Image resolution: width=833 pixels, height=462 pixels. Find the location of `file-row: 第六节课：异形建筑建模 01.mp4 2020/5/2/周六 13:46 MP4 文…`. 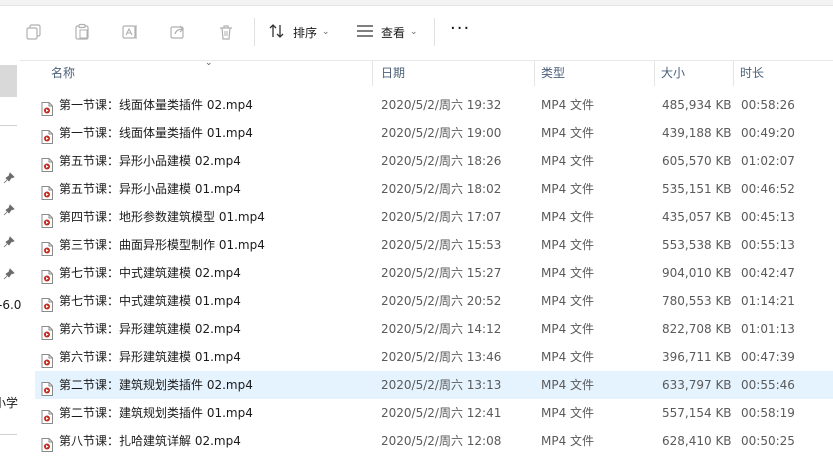

file-row: 第六节课：异形建筑建模 01.mp4 2020/5/2/周六 13:46 MP4 文… is located at coordinates (434, 357).